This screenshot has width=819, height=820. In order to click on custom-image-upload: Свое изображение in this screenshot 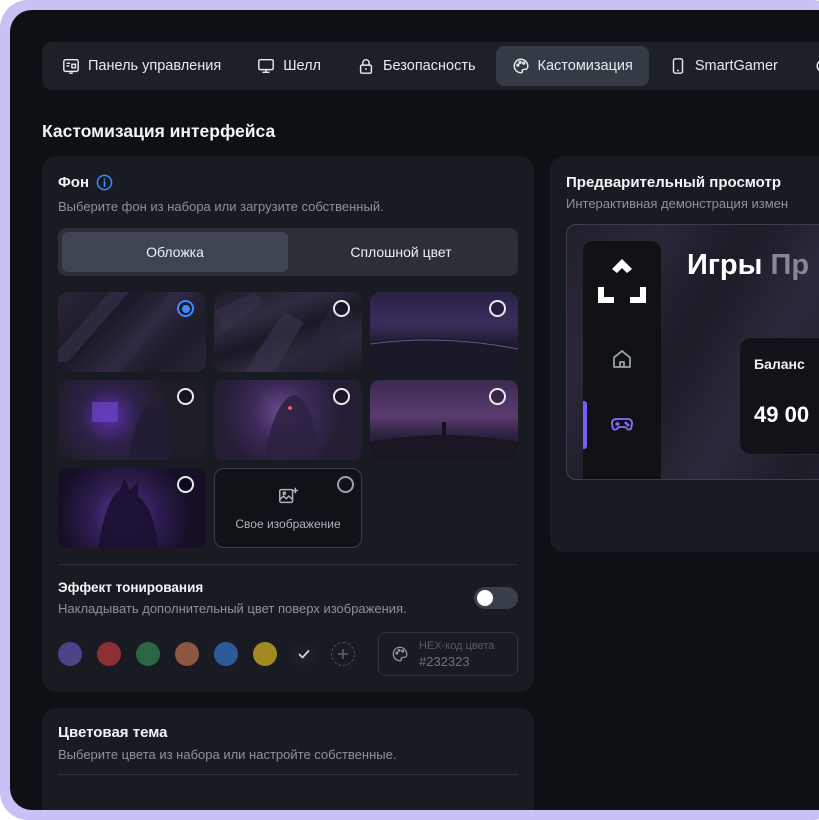, I will do `click(288, 508)`.